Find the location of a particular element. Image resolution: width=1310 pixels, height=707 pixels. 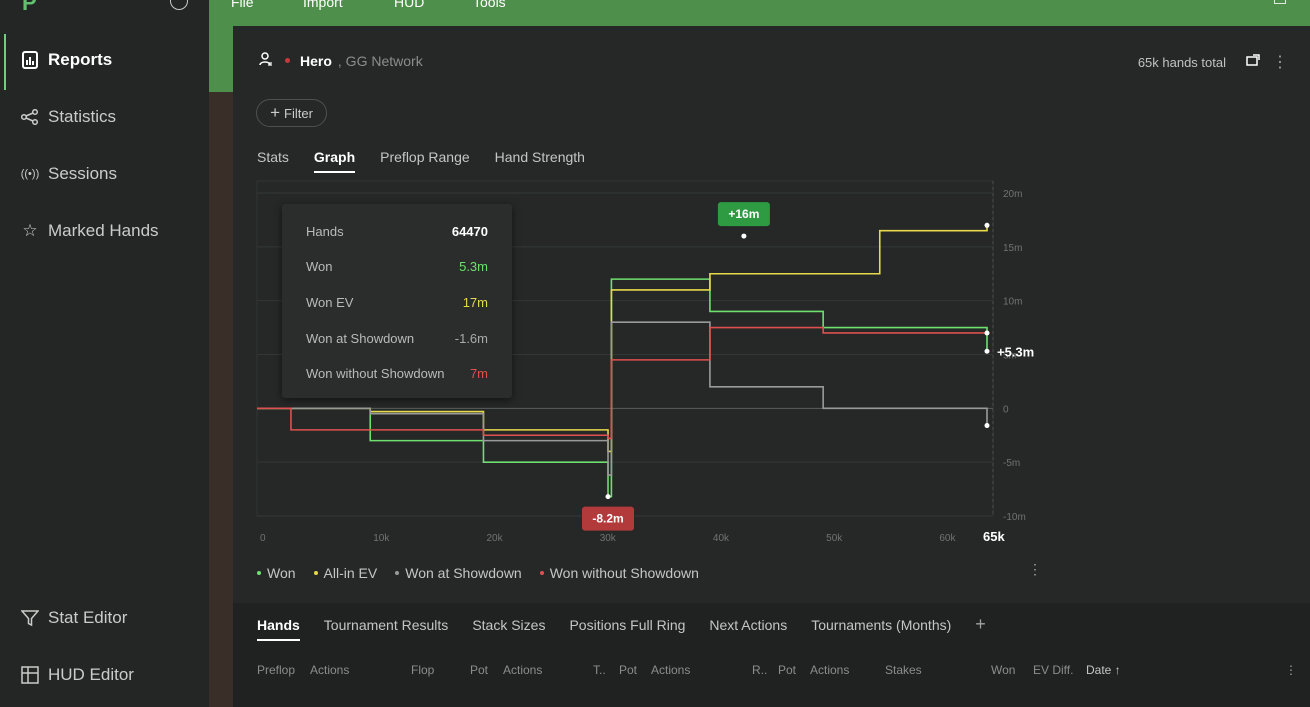

tooltip-row-showdown: Won at Showdown -1.6m is located at coordinates (397, 338).